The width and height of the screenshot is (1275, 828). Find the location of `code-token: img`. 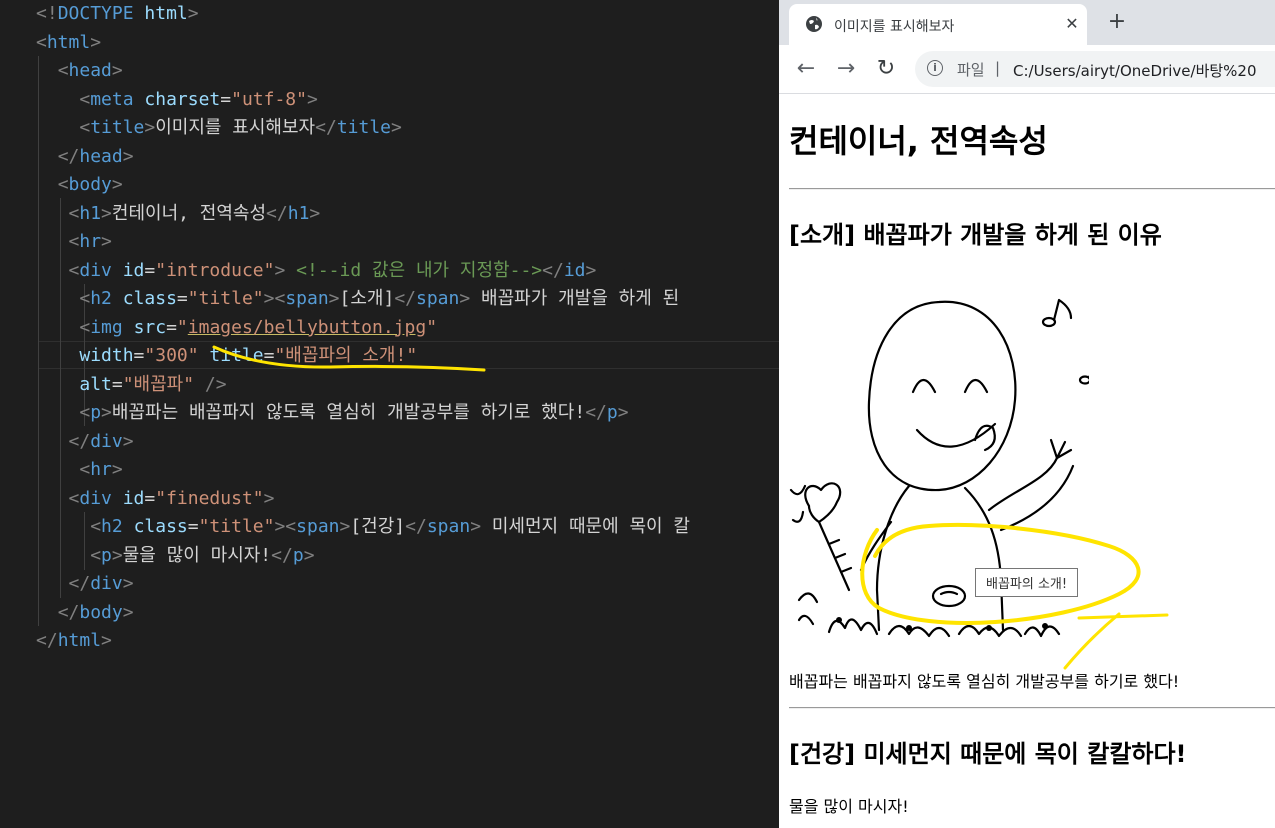

code-token: img is located at coordinates (106, 327).